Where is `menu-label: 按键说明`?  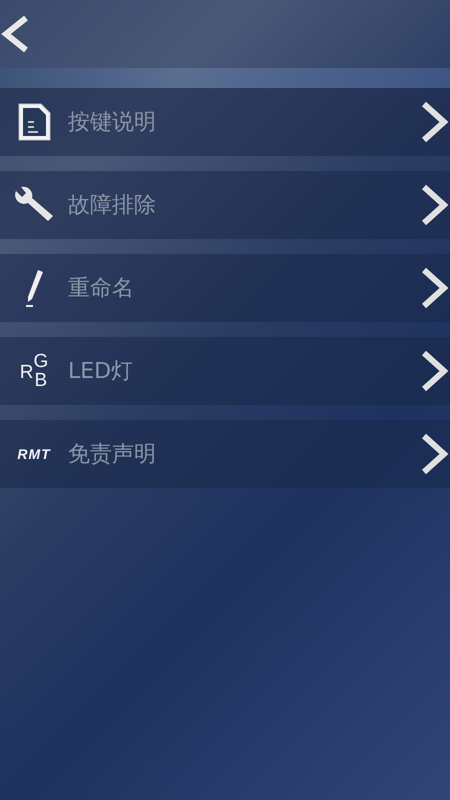
menu-label: 按键说明 is located at coordinates (112, 123).